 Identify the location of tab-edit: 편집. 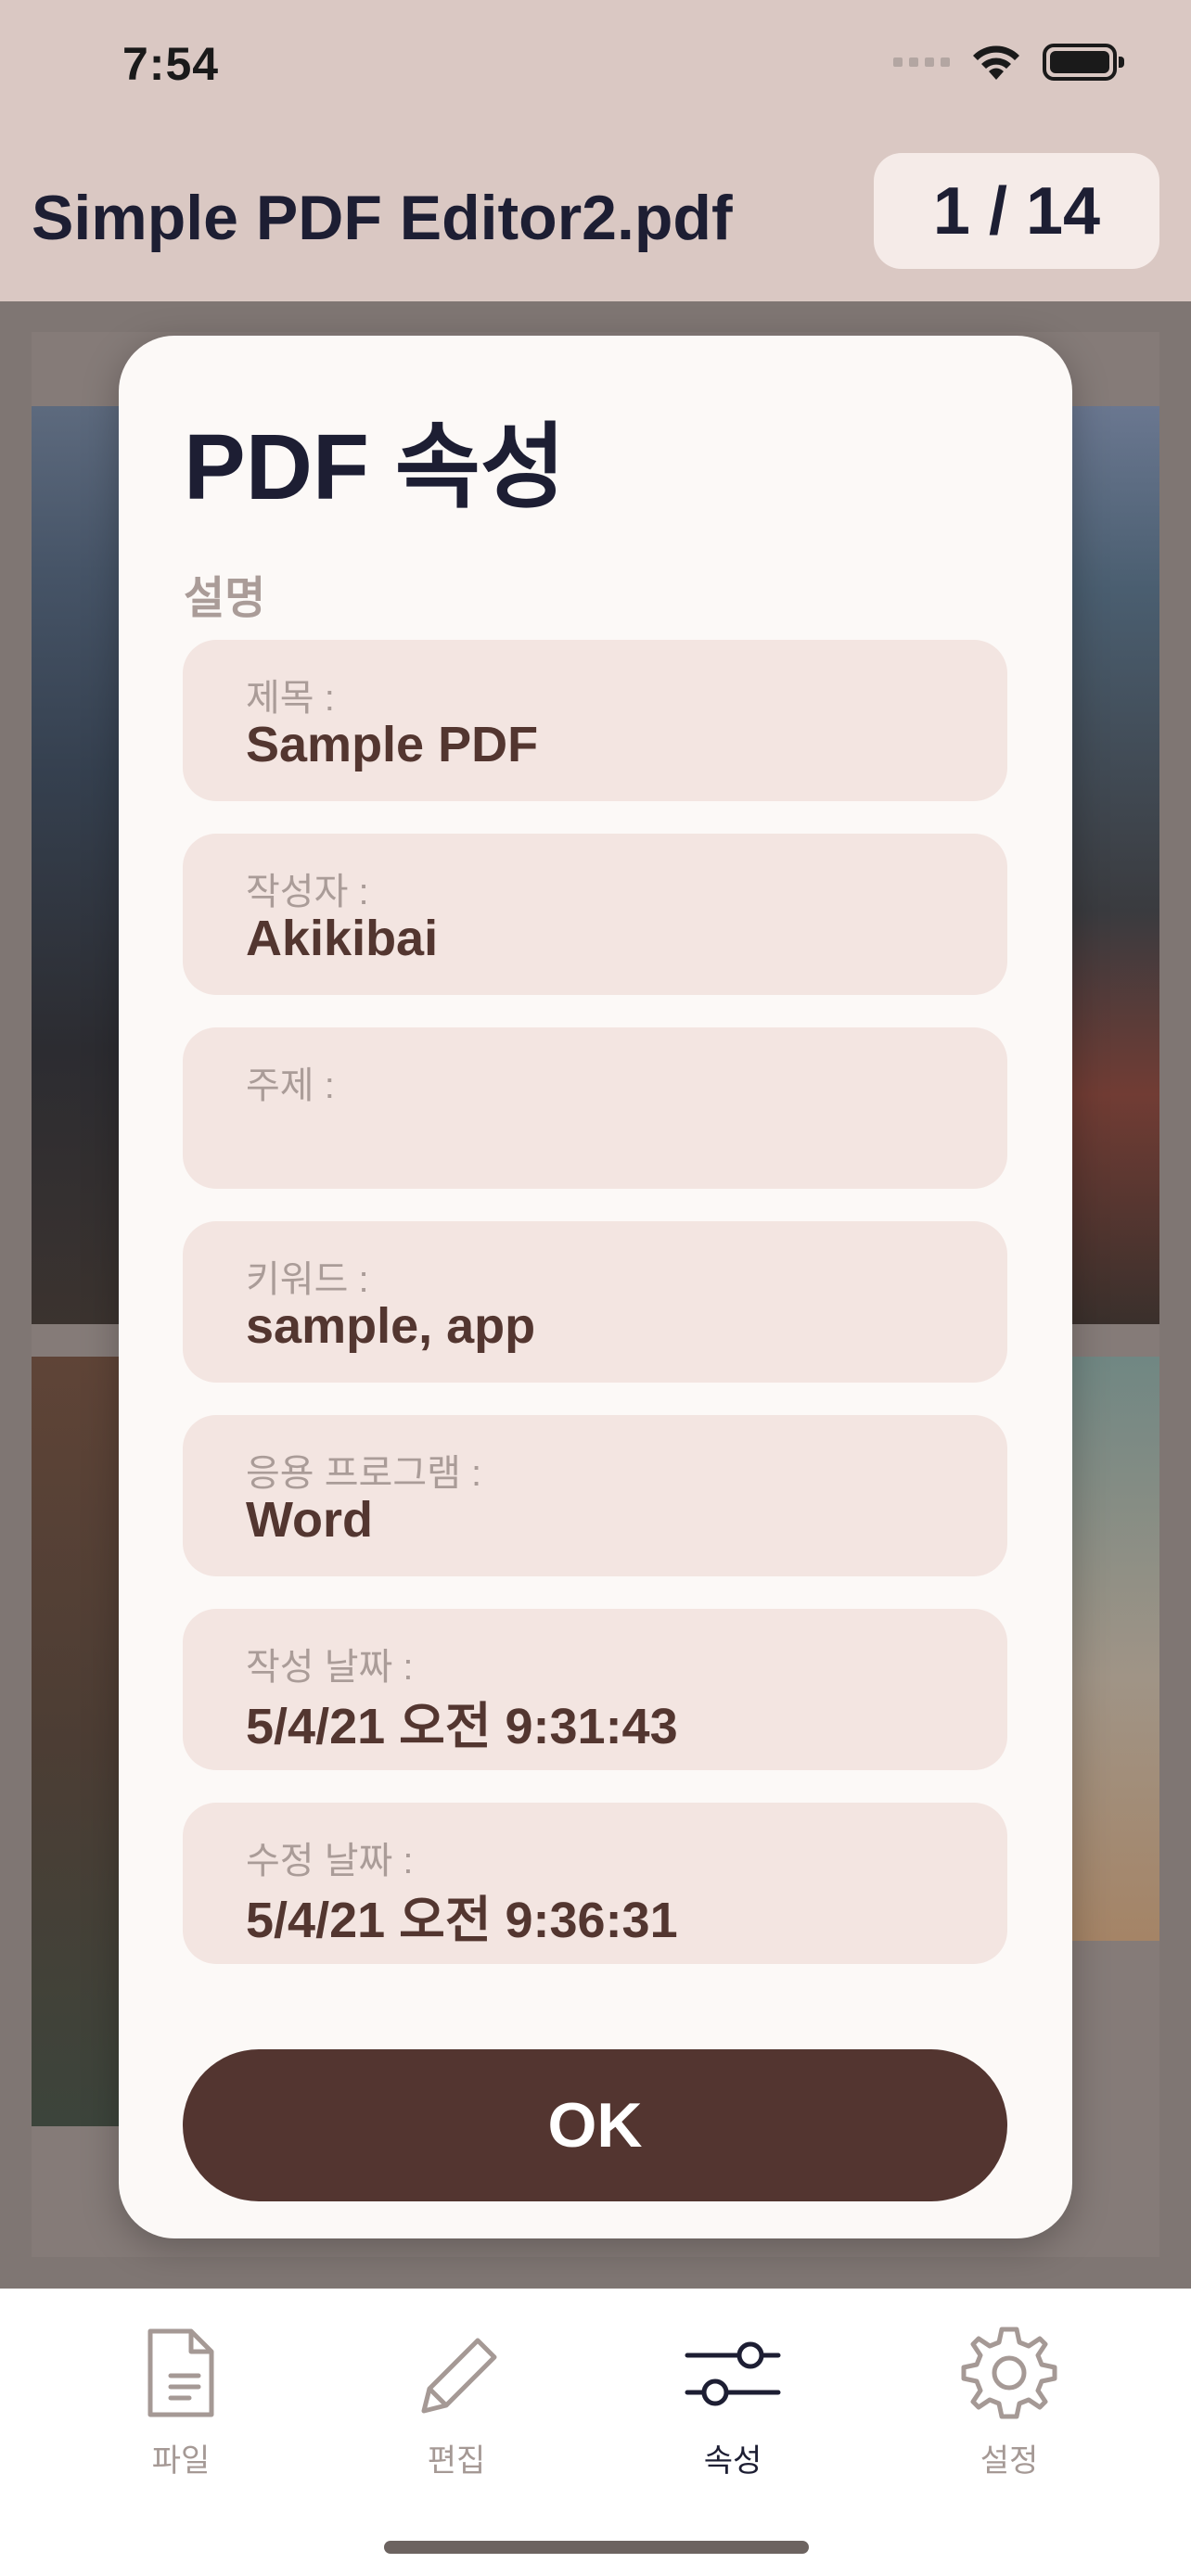
(456, 2401).